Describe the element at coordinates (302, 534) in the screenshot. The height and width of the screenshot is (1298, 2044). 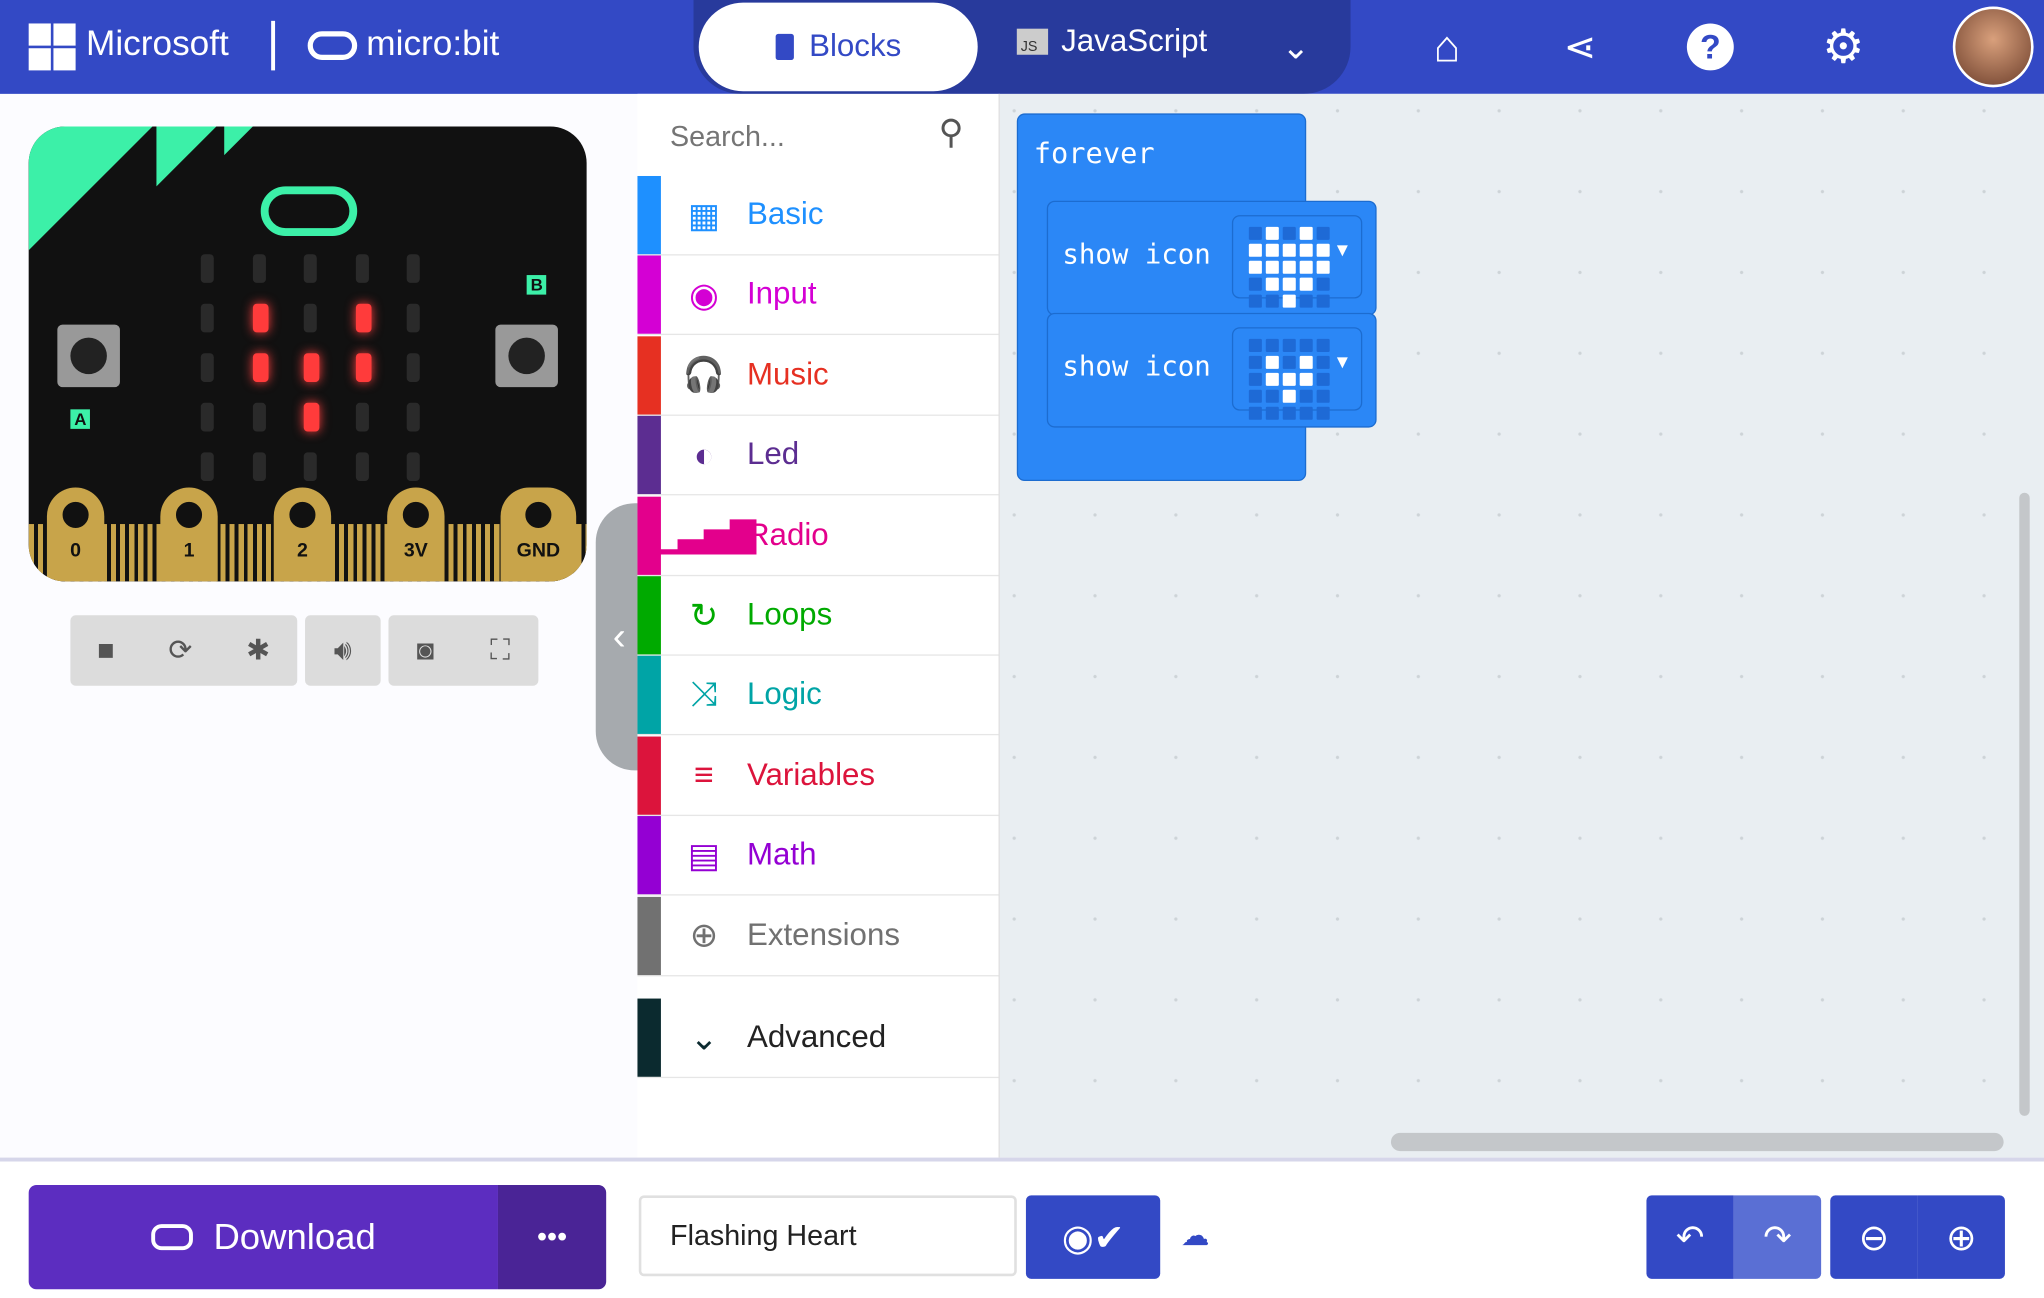
I see `pin-2: 2` at that location.